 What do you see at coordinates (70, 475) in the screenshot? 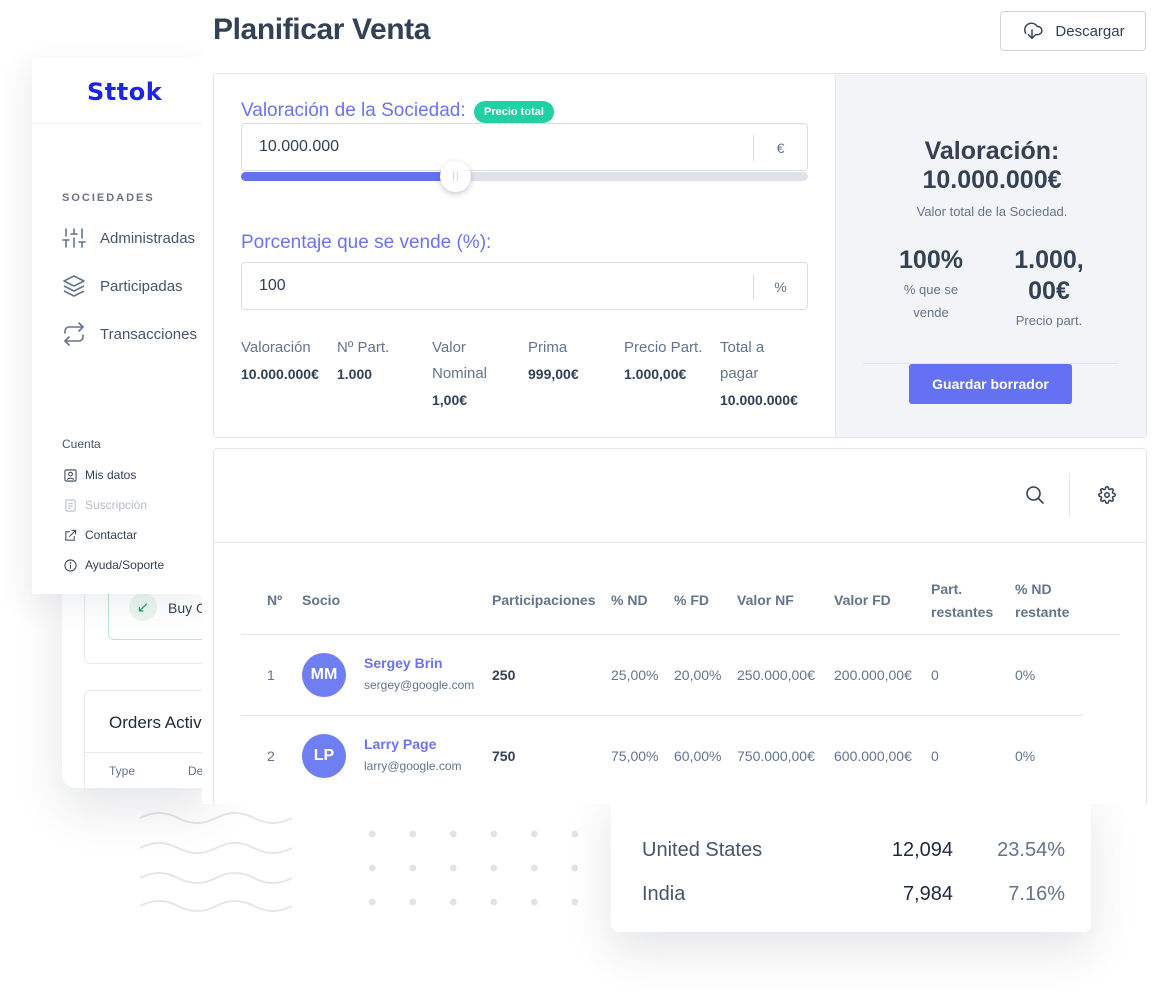
I see `user-icon` at bounding box center [70, 475].